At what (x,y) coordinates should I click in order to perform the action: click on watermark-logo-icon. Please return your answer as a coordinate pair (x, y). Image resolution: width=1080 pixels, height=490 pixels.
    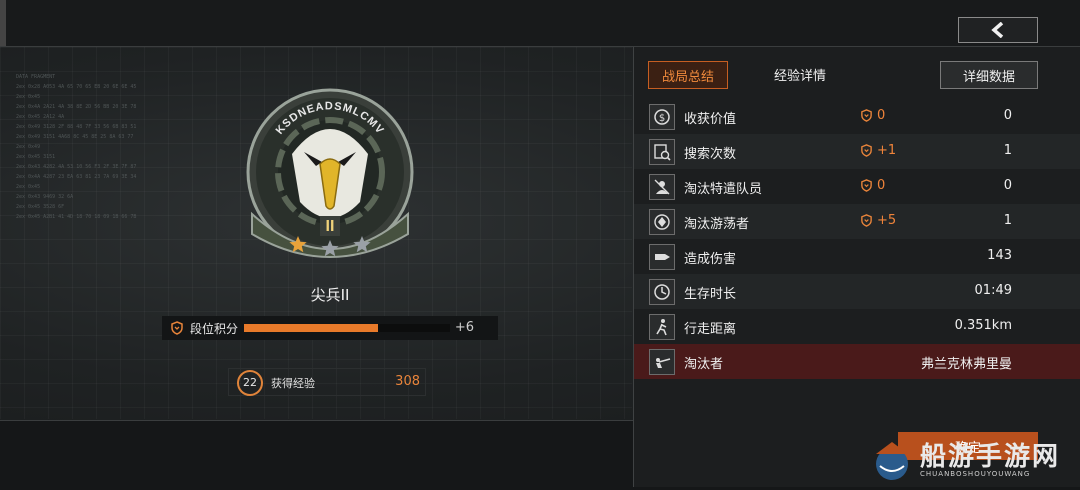
    Looking at the image, I should click on (892, 461).